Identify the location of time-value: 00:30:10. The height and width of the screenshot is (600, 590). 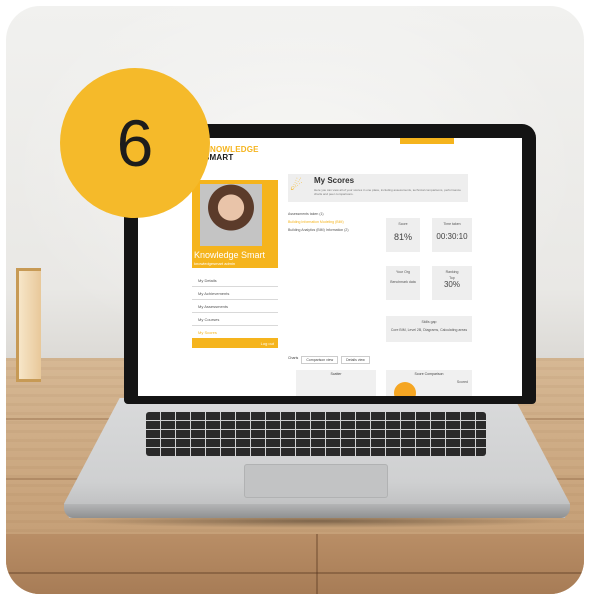
(452, 236).